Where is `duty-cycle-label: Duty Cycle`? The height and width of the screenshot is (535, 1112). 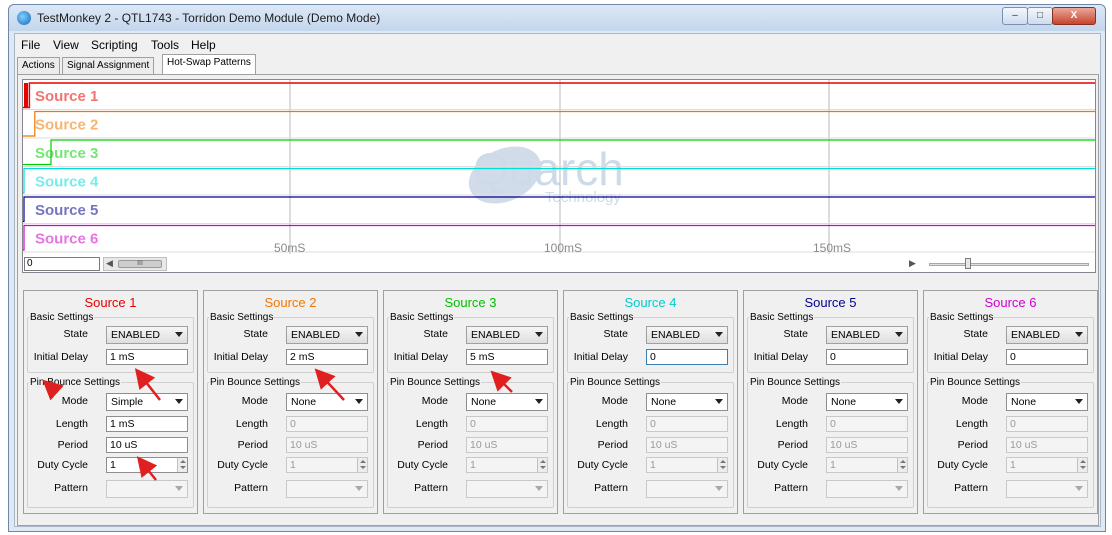 duty-cycle-label: Duty Cycle is located at coordinates (782, 465).